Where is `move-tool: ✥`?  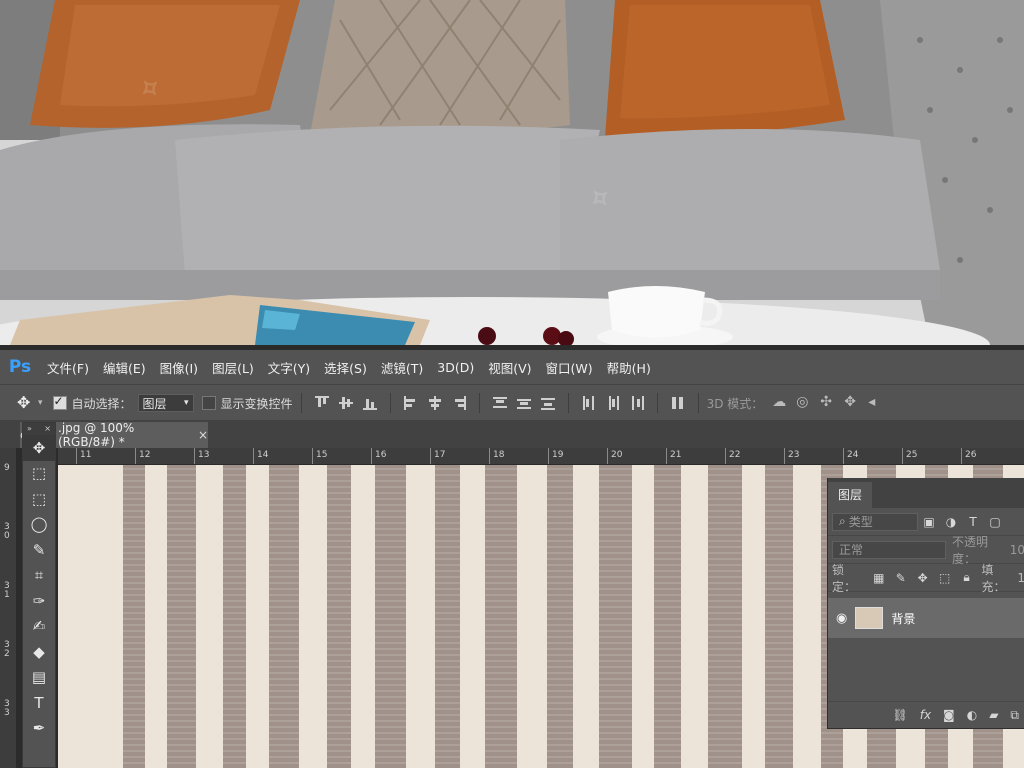 move-tool: ✥ is located at coordinates (39, 448).